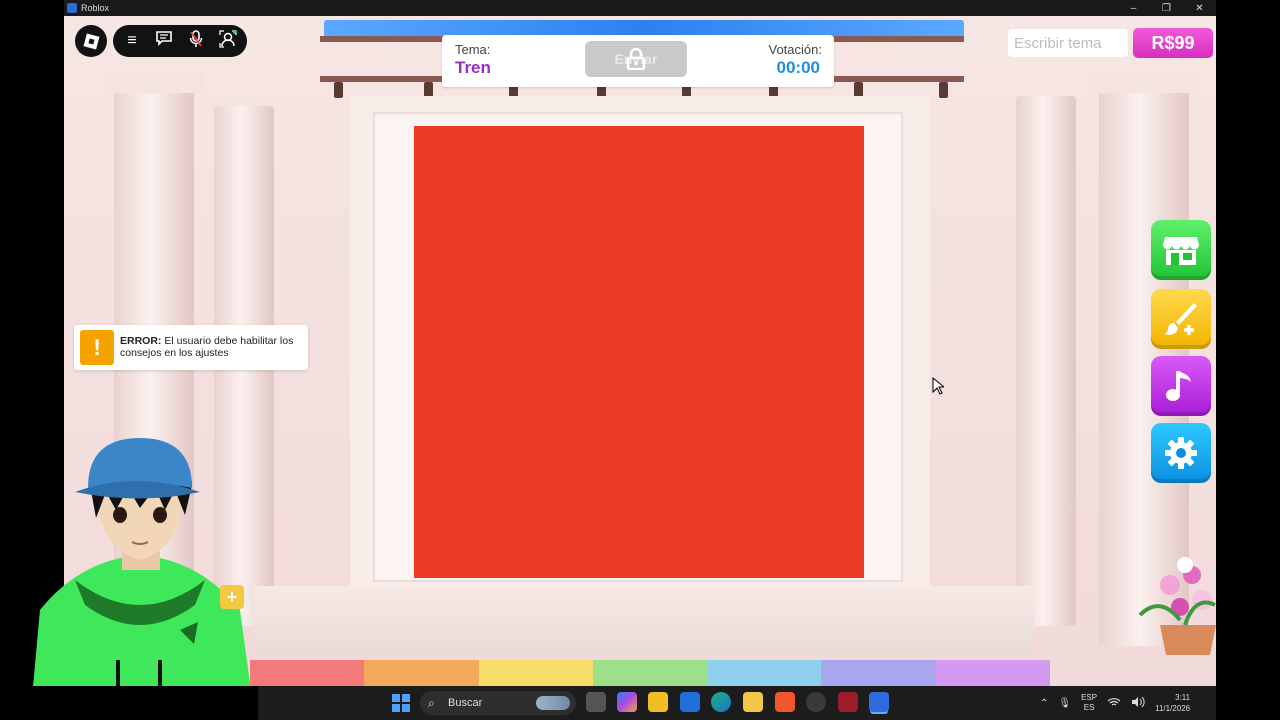 The image size is (1280, 720). I want to click on music-button, so click(1181, 386).